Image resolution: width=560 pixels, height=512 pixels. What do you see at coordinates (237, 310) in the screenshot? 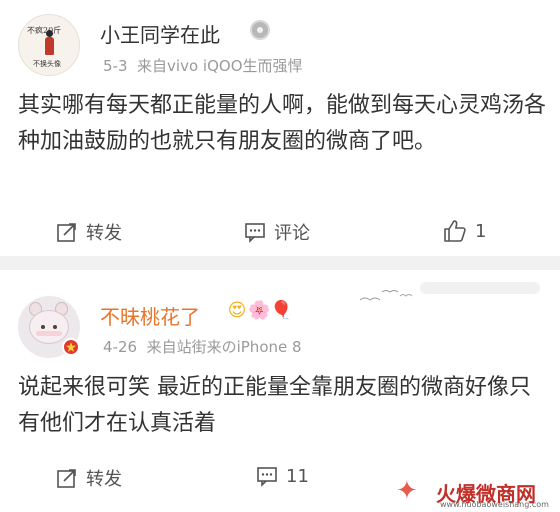
I see `heart-eyes-emoji-icon: 😍` at bounding box center [237, 310].